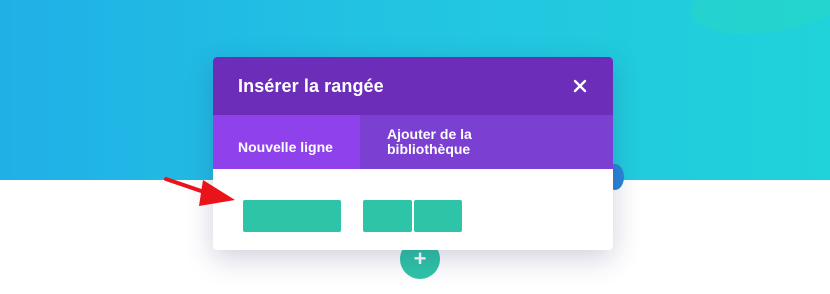  What do you see at coordinates (413, 86) in the screenshot?
I see `modal-header: Insérer la rangée` at bounding box center [413, 86].